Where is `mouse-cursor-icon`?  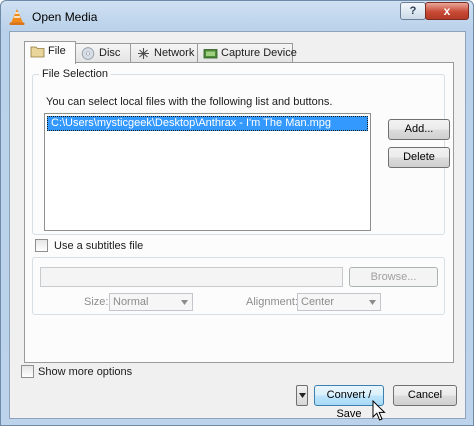
mouse-cursor-icon is located at coordinates (379, 410).